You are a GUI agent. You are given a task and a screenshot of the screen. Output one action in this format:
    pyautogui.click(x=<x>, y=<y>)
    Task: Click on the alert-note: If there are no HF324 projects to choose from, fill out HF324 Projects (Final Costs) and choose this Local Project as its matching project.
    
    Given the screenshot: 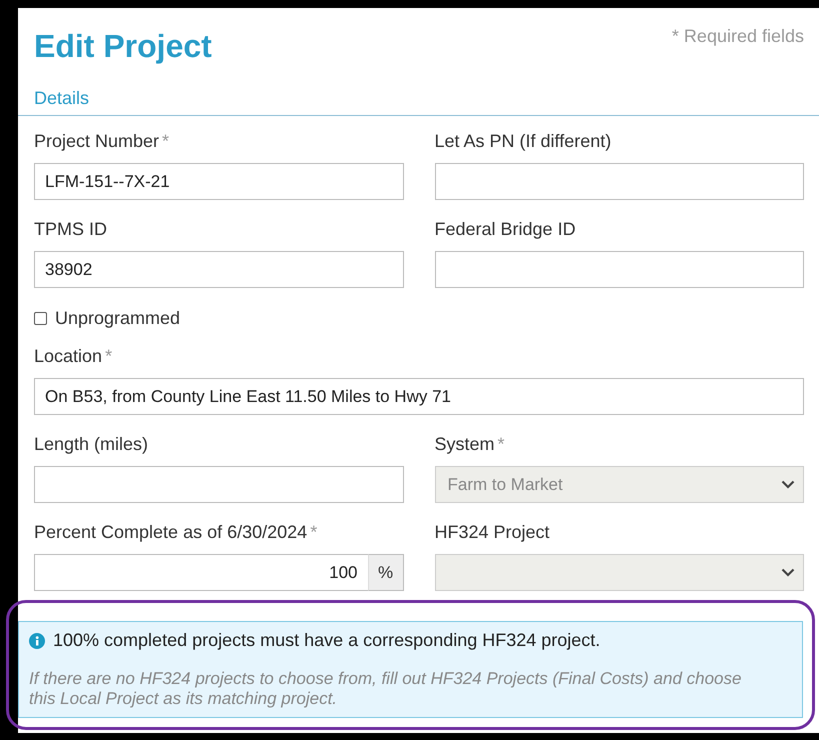 What is the action you would take?
    pyautogui.click(x=385, y=689)
    